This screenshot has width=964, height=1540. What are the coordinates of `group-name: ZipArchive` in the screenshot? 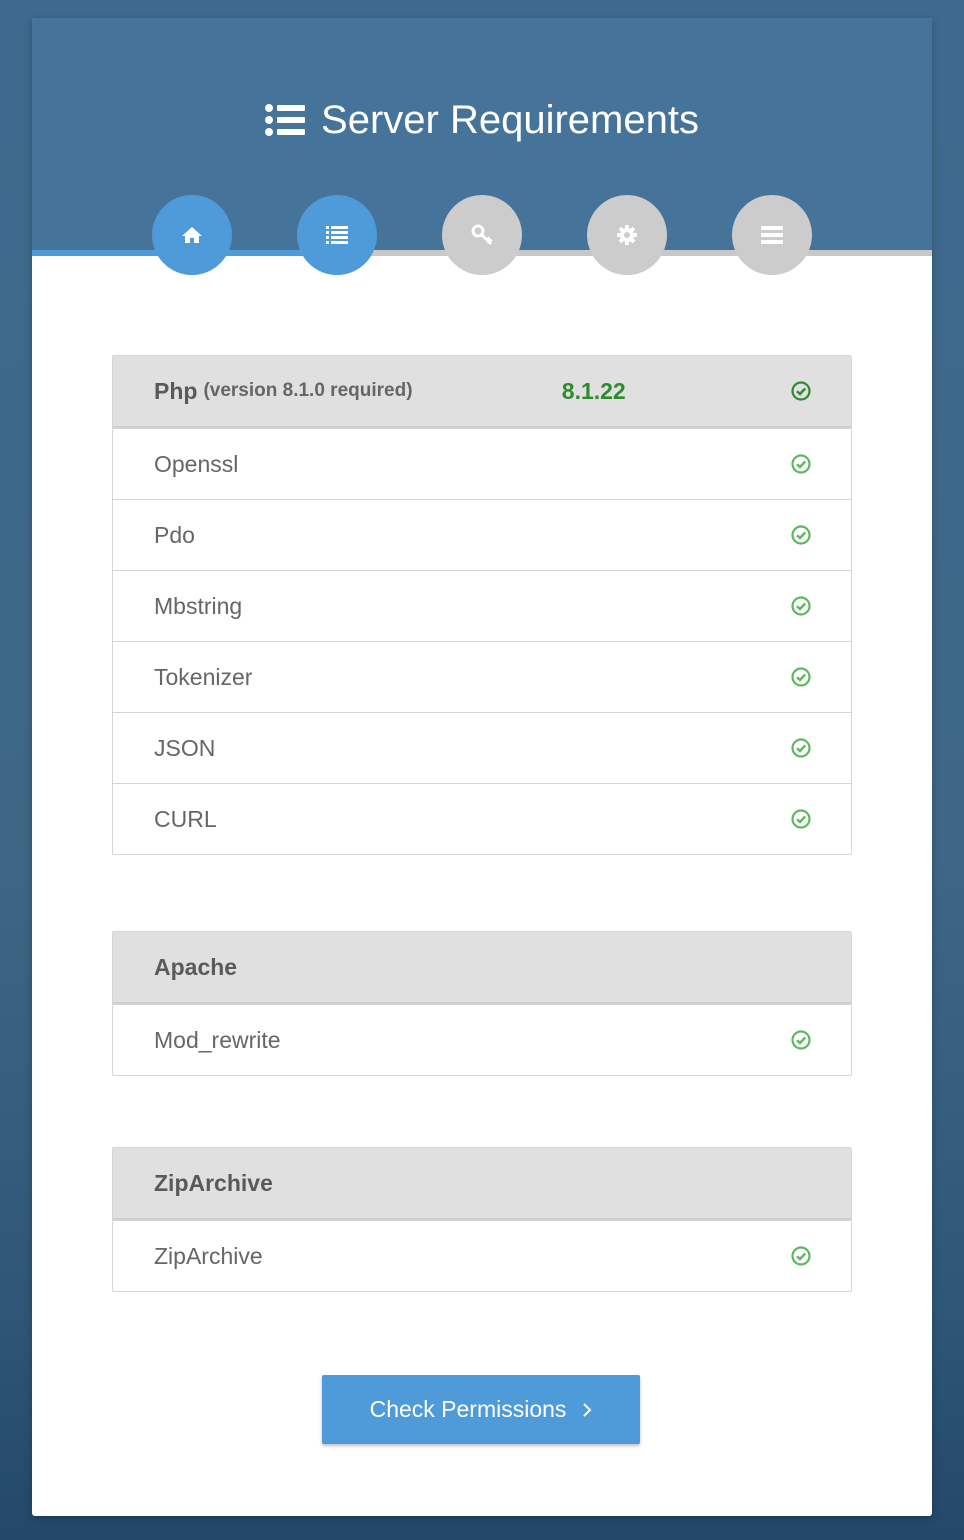 It's located at (213, 1182).